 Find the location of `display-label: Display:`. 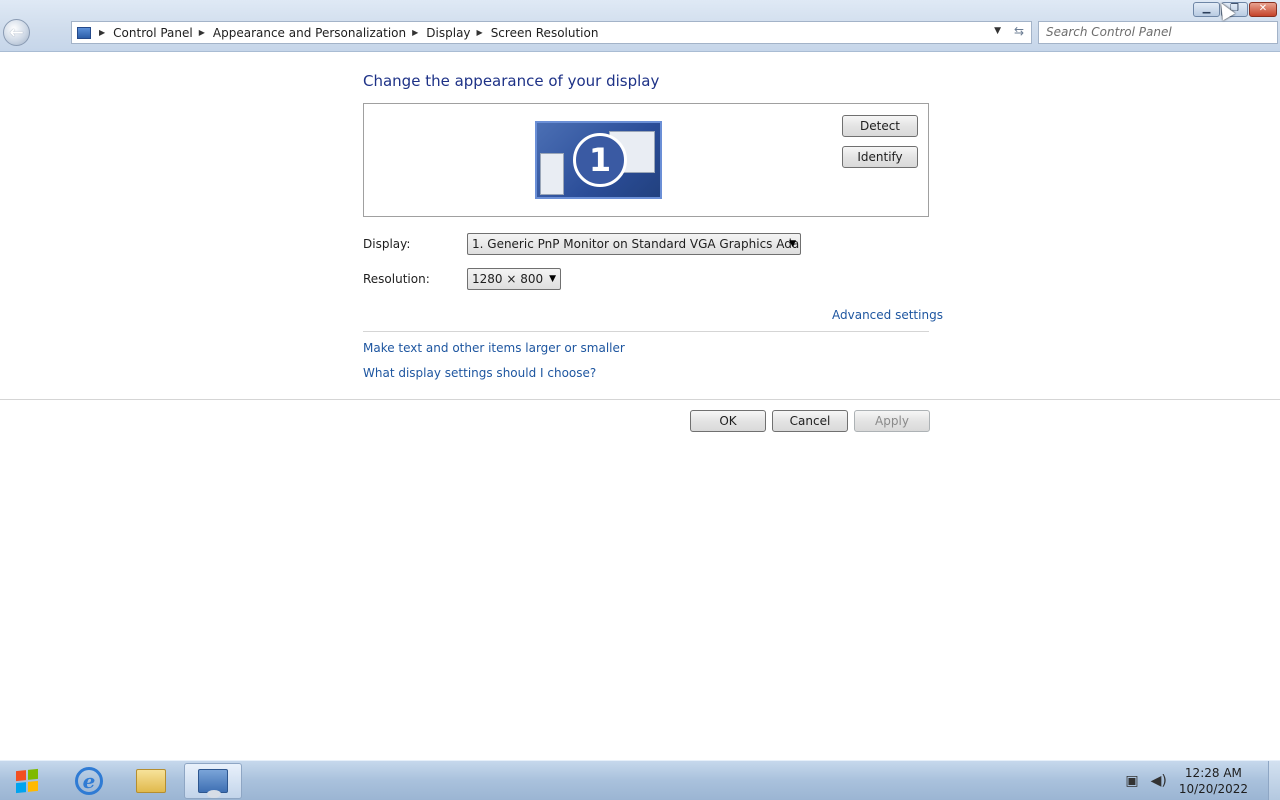

display-label: Display: is located at coordinates (387, 244).